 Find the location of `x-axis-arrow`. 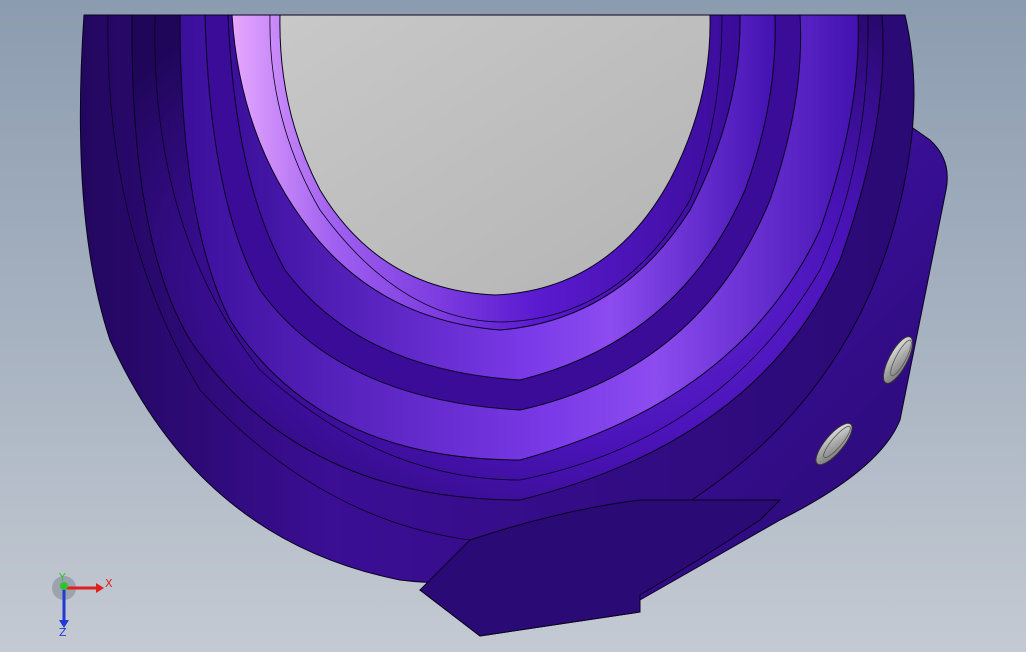

x-axis-arrow is located at coordinates (100, 588).